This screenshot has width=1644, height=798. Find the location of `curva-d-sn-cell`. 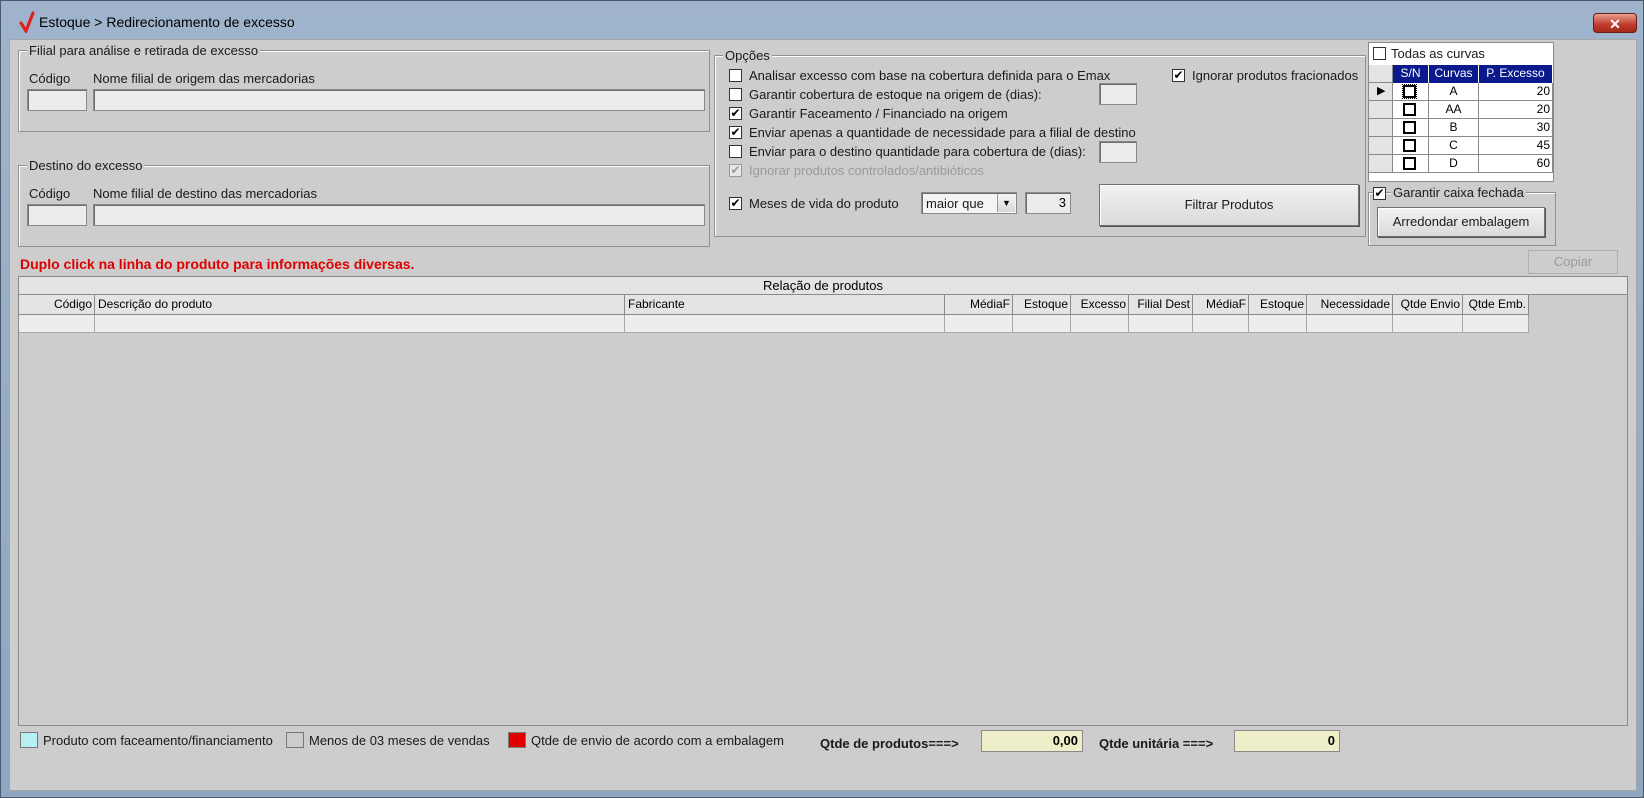

curva-d-sn-cell is located at coordinates (1411, 164).